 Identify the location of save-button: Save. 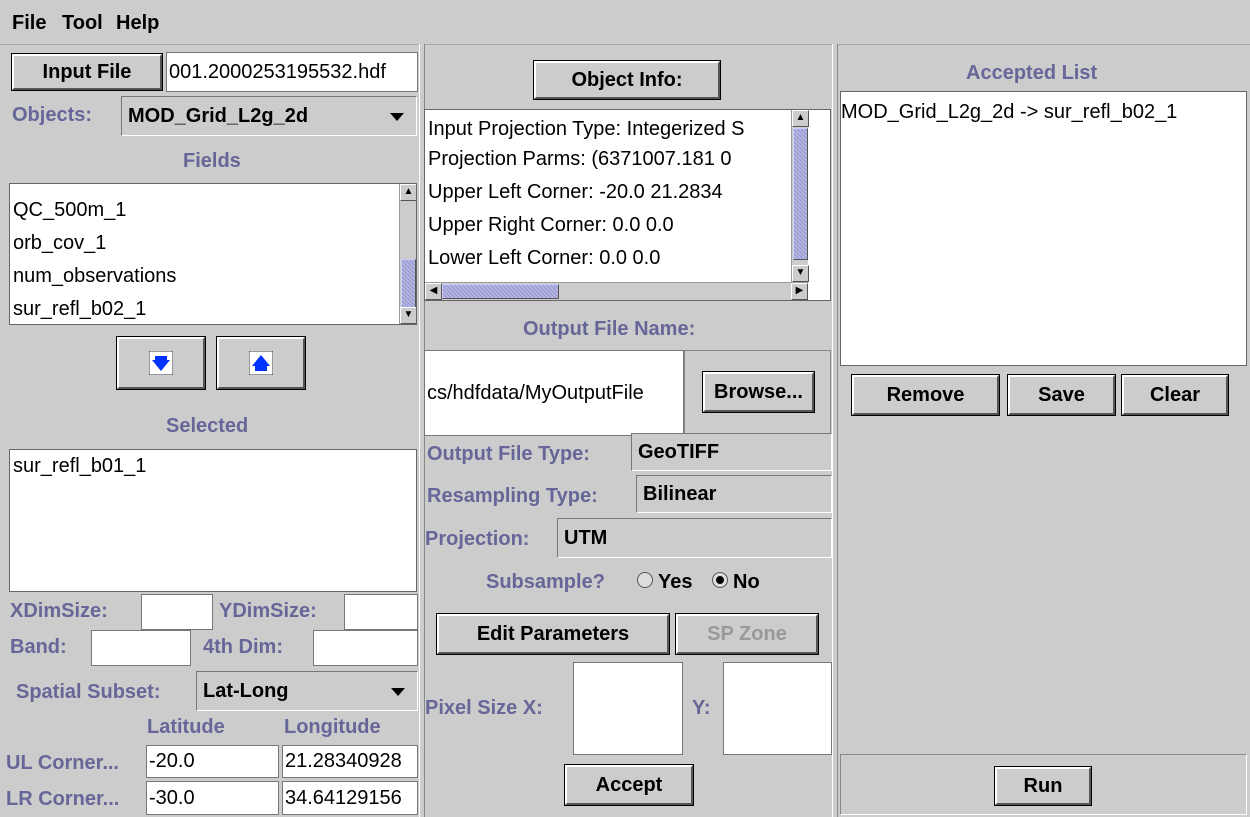
(1061, 395).